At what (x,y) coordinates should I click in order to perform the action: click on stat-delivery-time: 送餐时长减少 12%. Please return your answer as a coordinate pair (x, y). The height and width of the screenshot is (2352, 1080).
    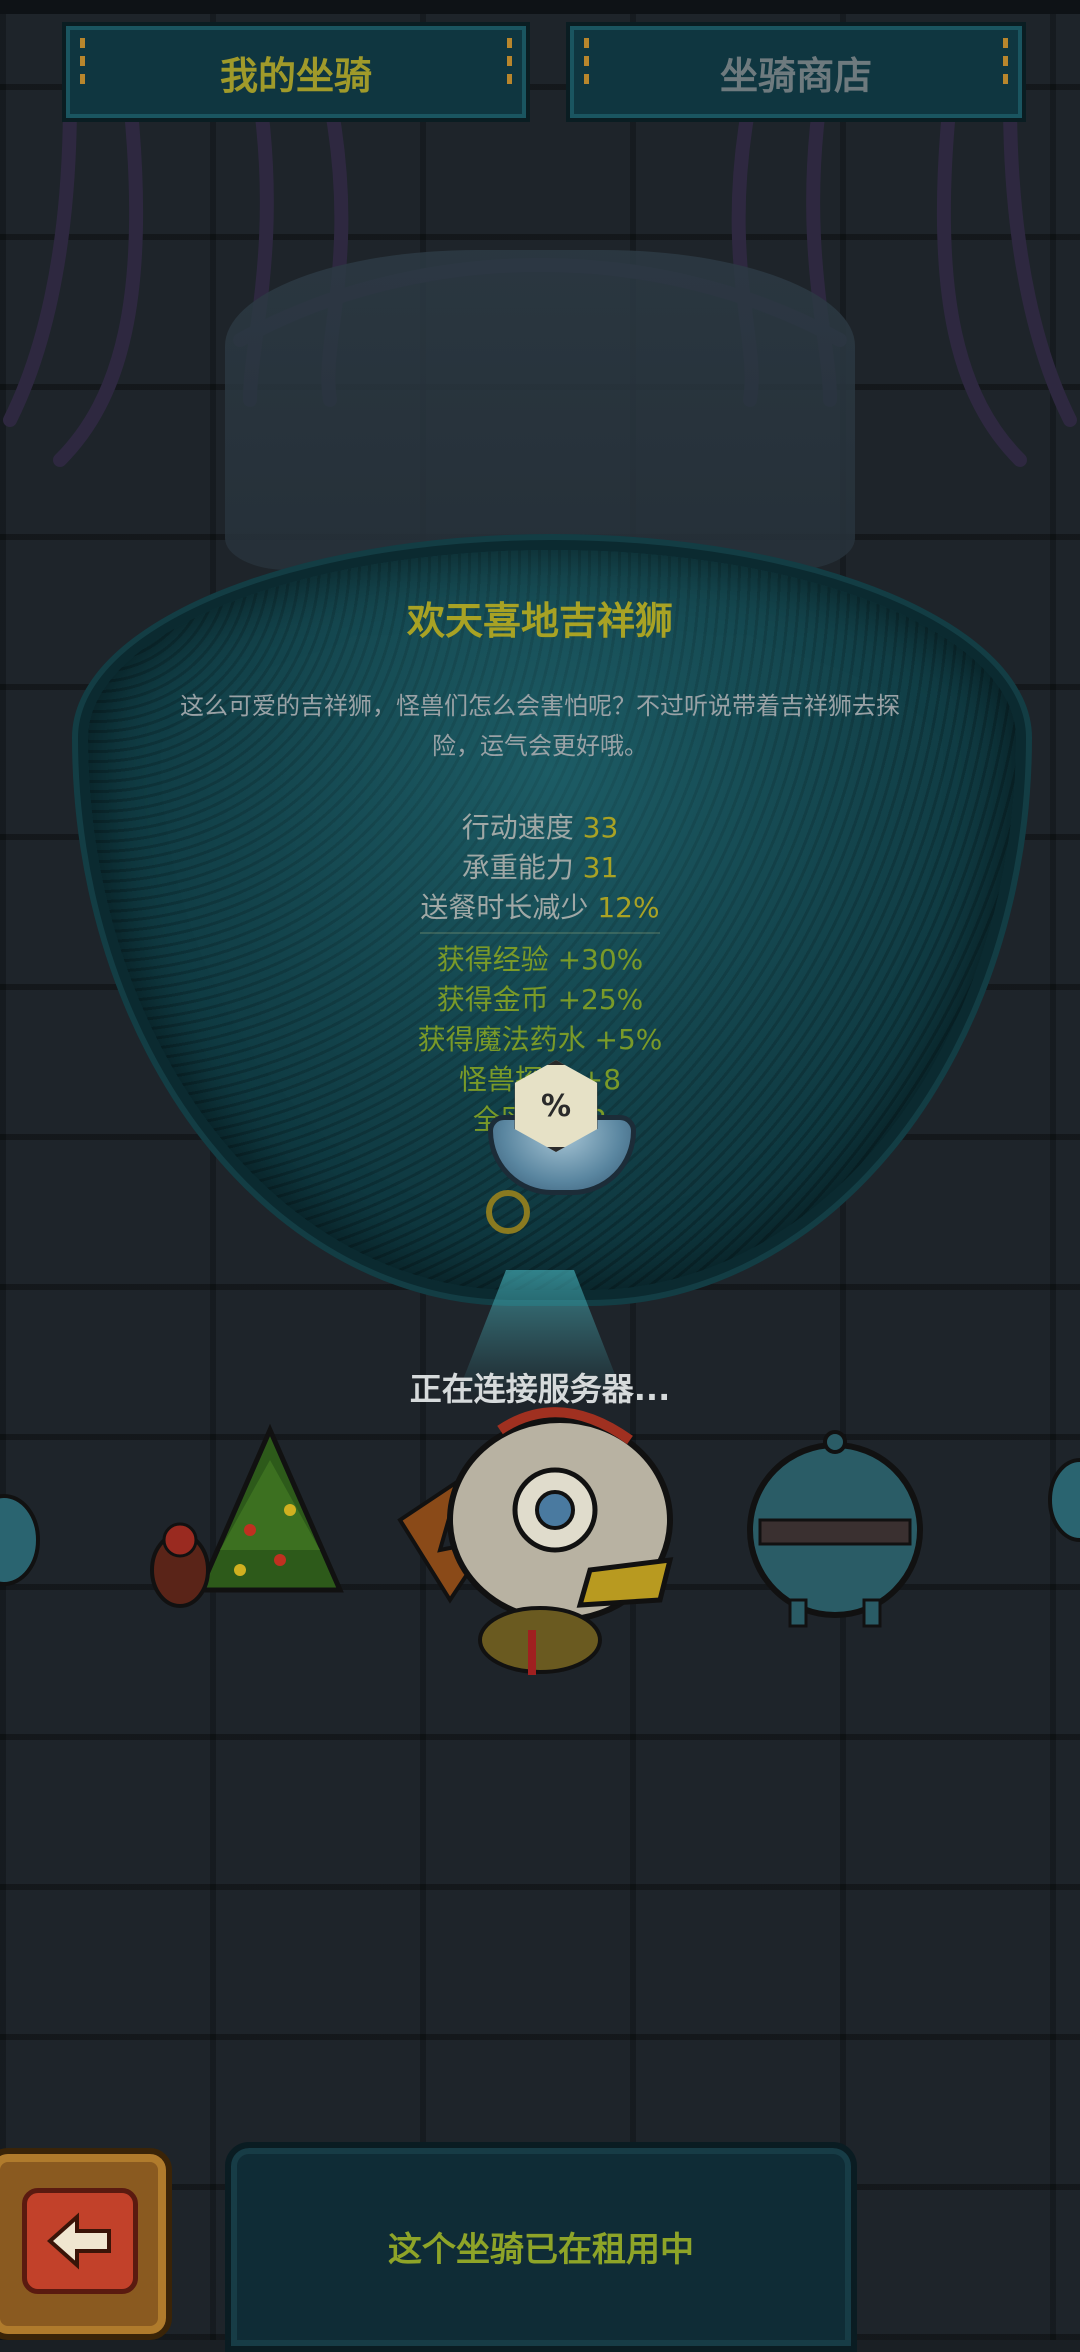
    Looking at the image, I should click on (540, 908).